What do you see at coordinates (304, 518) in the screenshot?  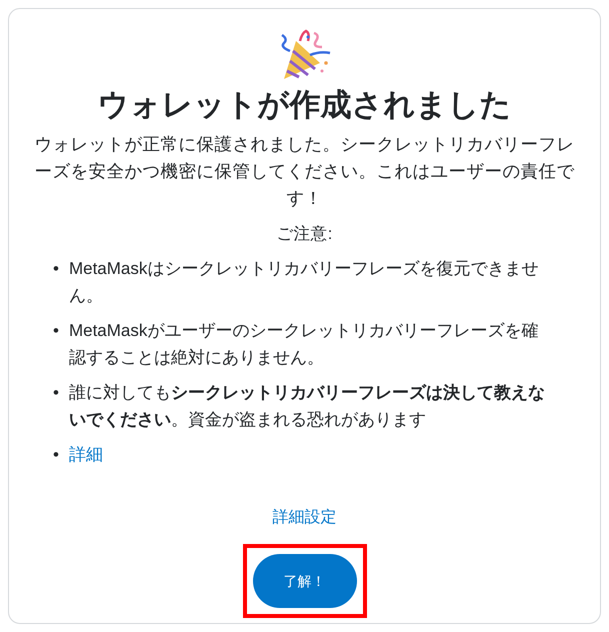 I see `advanced-settings-link: 詳細設定` at bounding box center [304, 518].